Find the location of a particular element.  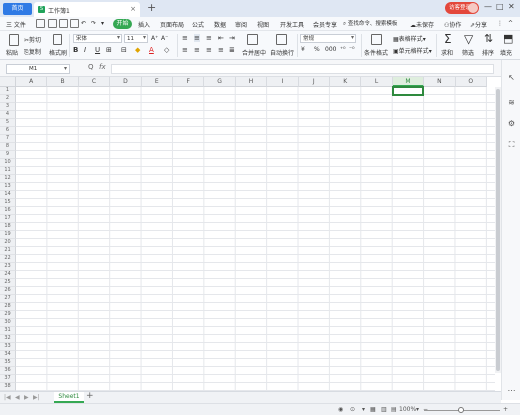

fill-icon: ⬒ is located at coordinates (508, 38).